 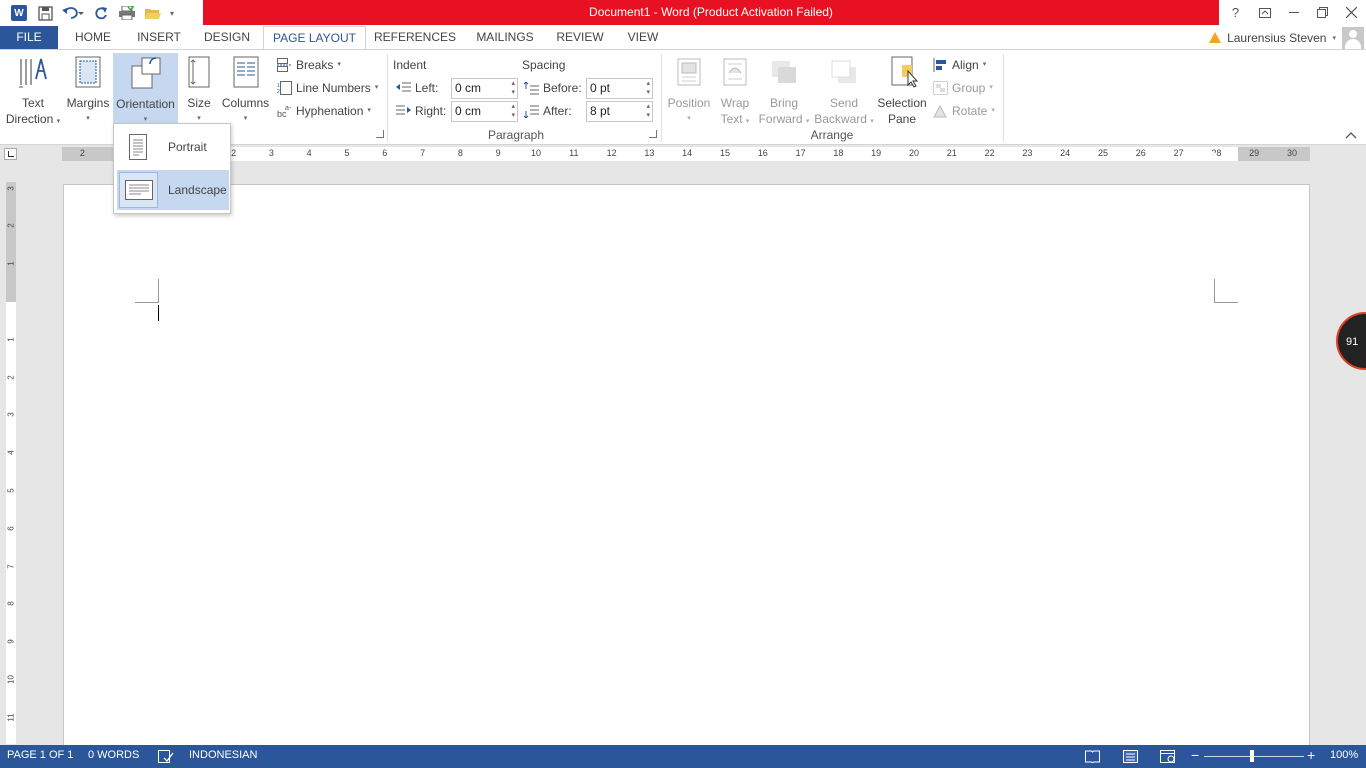 I want to click on page-setup-launcher-icon, so click(x=380, y=134).